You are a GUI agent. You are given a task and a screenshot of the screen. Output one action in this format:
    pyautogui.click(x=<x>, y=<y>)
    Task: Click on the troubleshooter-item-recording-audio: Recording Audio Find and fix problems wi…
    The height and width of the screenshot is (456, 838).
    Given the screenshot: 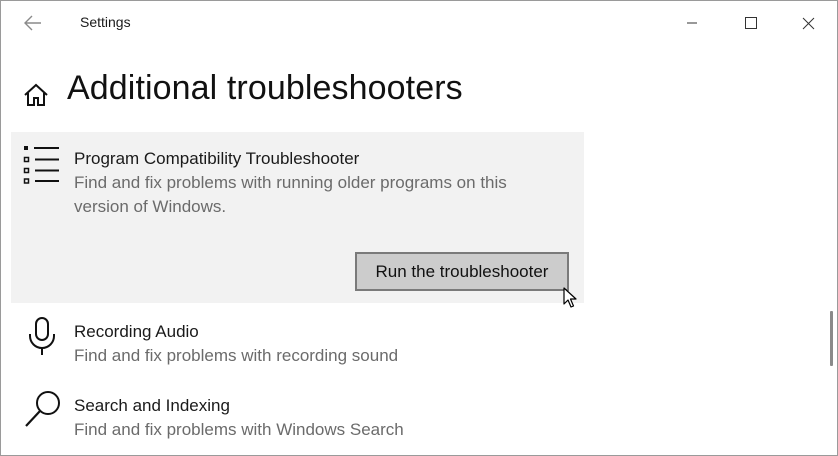 What is the action you would take?
    pyautogui.click(x=297, y=342)
    